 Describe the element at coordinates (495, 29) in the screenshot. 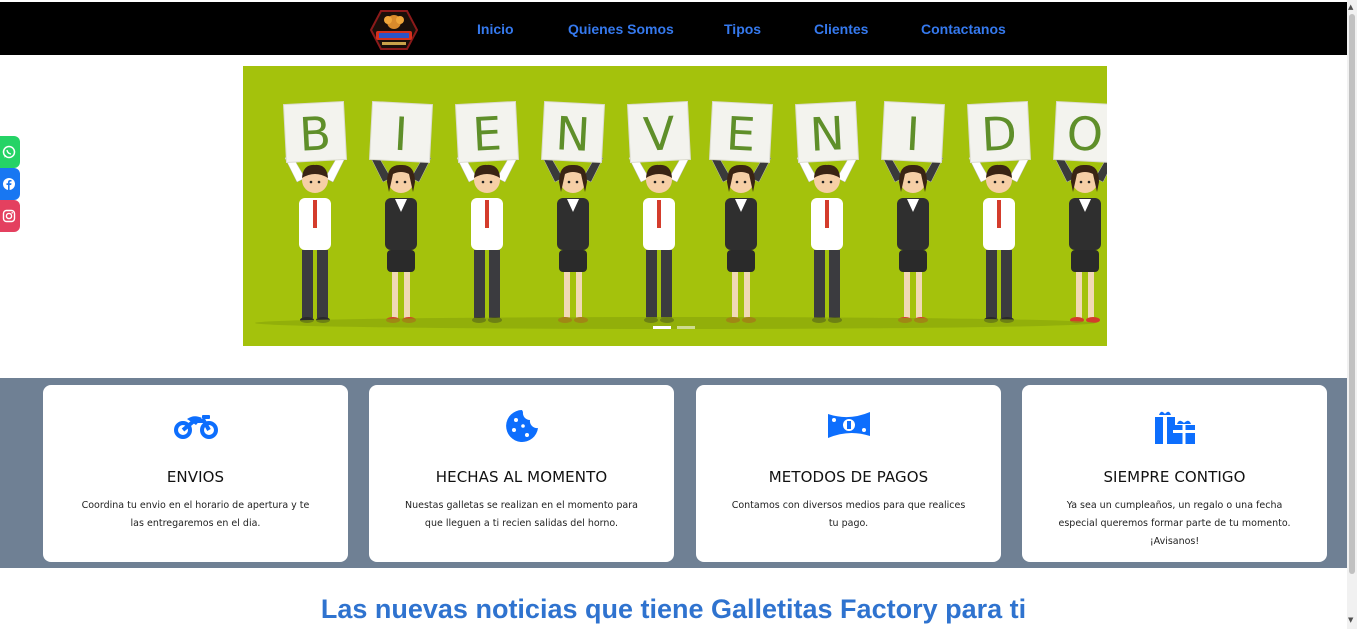

I see `nav-link-inicio: Inicio` at that location.